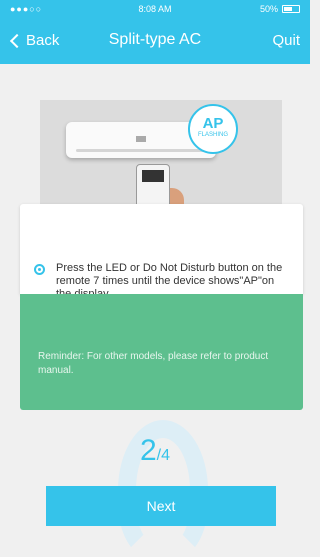 The image size is (320, 557). I want to click on step-total: 4, so click(166, 455).